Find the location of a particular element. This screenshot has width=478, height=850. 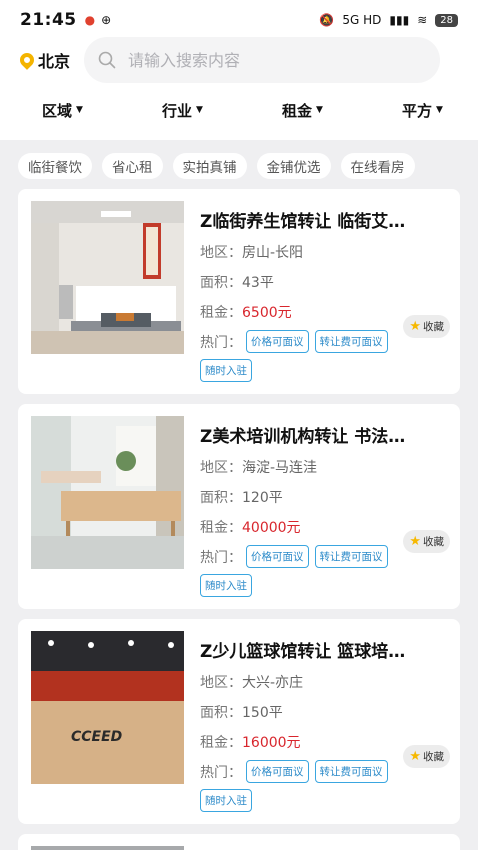

filter-industry: 行业 ▼ is located at coordinates (182, 110).